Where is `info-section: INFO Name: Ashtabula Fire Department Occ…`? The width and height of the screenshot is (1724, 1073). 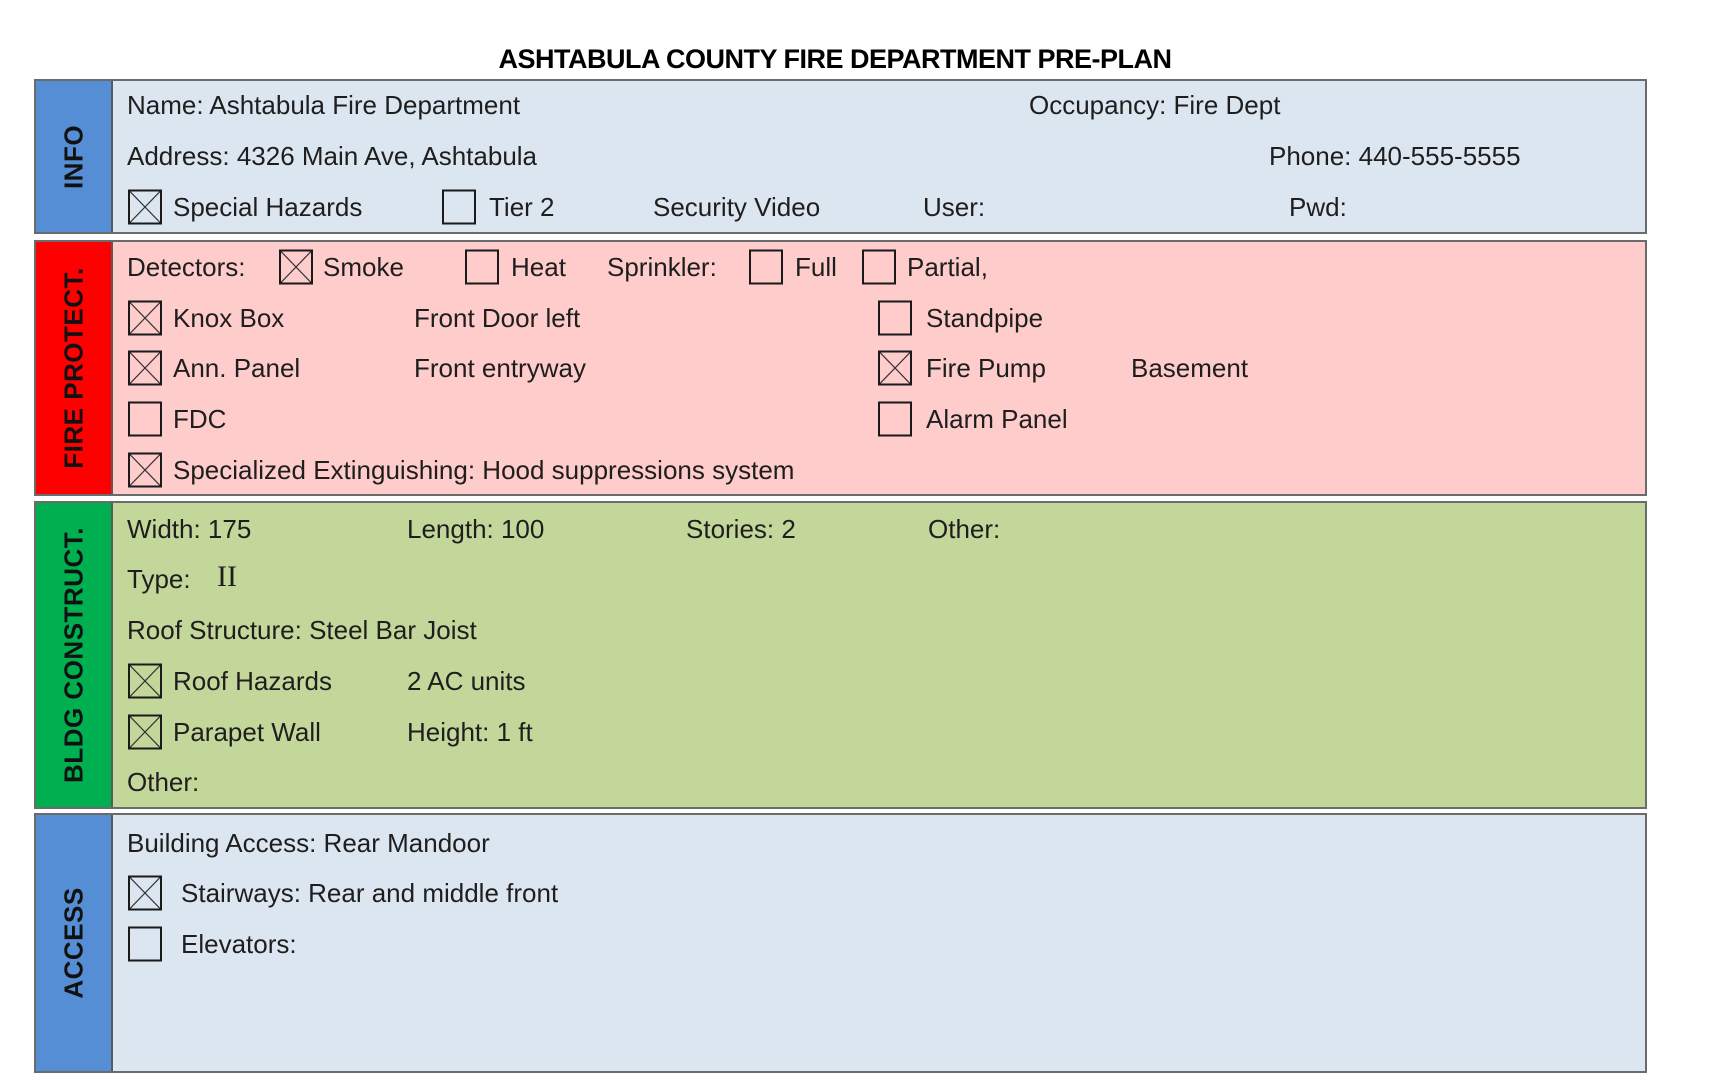
info-section: INFO Name: Ashtabula Fire Department Occ… is located at coordinates (840, 156).